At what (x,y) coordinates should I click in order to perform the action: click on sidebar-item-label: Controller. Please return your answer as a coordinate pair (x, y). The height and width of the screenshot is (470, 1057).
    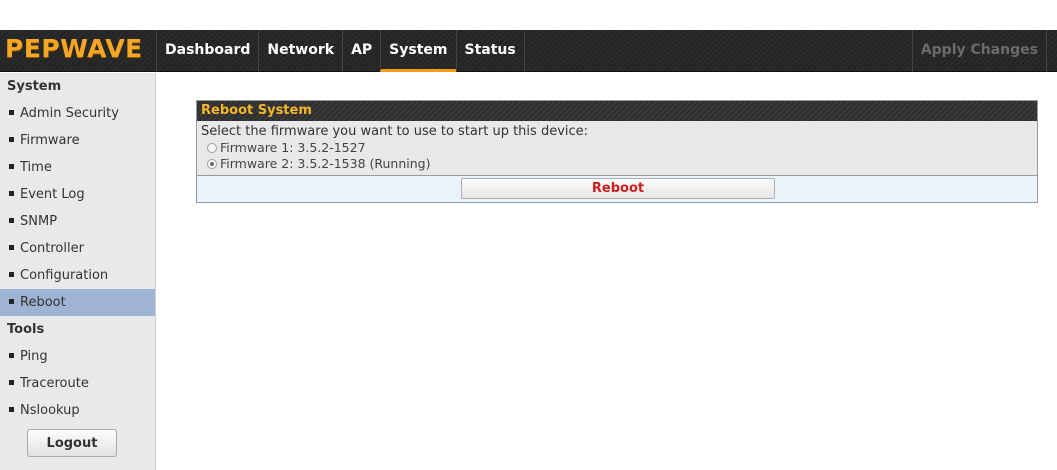
    Looking at the image, I should click on (52, 248).